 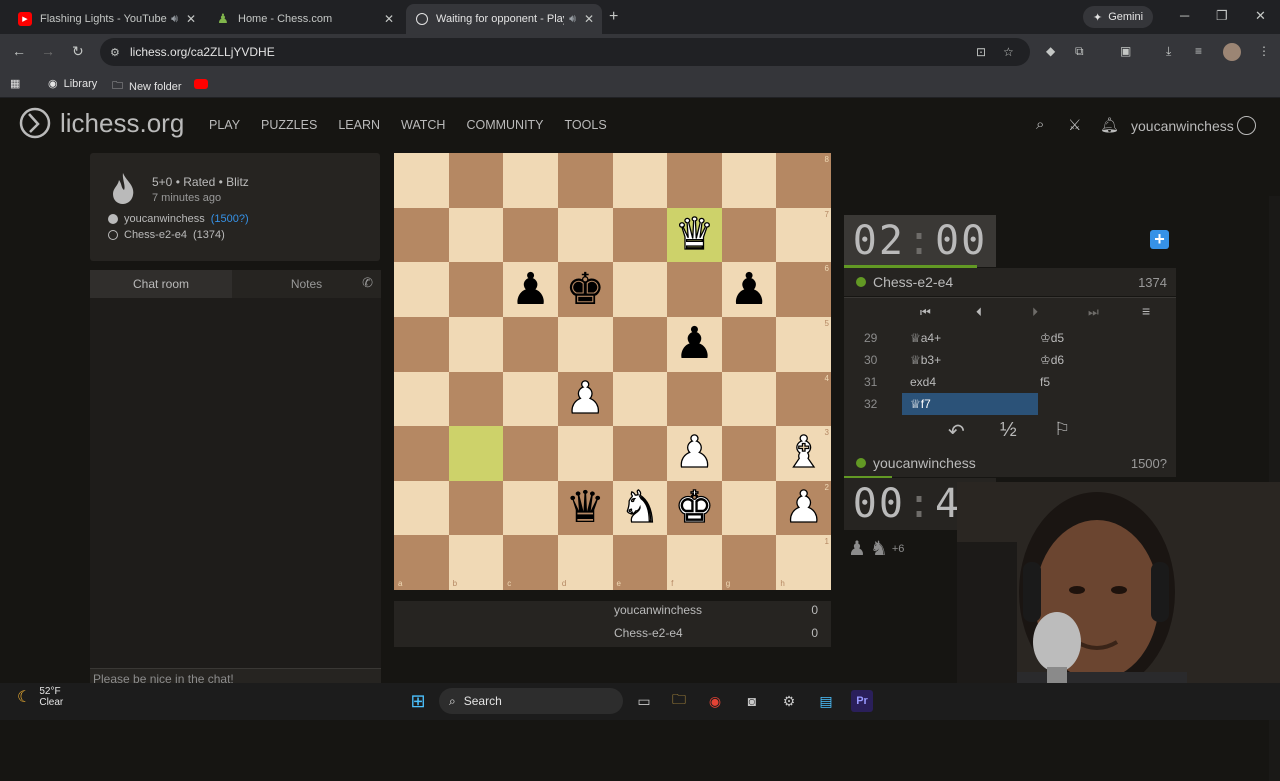 What do you see at coordinates (40, 697) in the screenshot?
I see `weather-widget: ☾ 52°F Clear` at bounding box center [40, 697].